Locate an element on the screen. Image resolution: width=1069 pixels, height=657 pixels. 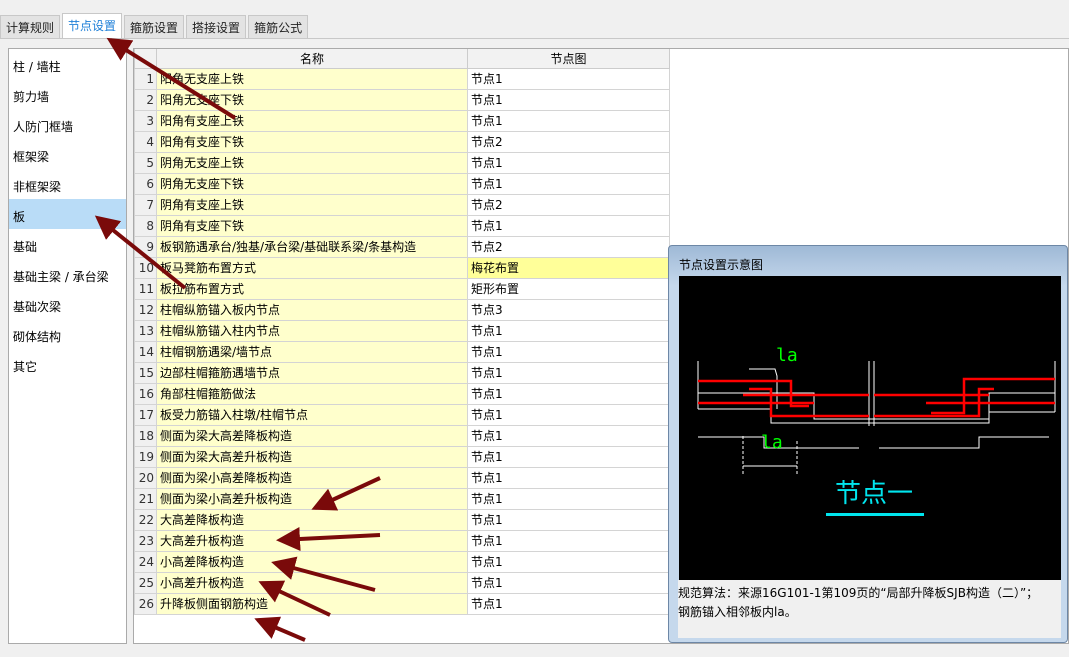
table-row: 1 阳角无支座上铁 节点1 is located at coordinates (402, 78).